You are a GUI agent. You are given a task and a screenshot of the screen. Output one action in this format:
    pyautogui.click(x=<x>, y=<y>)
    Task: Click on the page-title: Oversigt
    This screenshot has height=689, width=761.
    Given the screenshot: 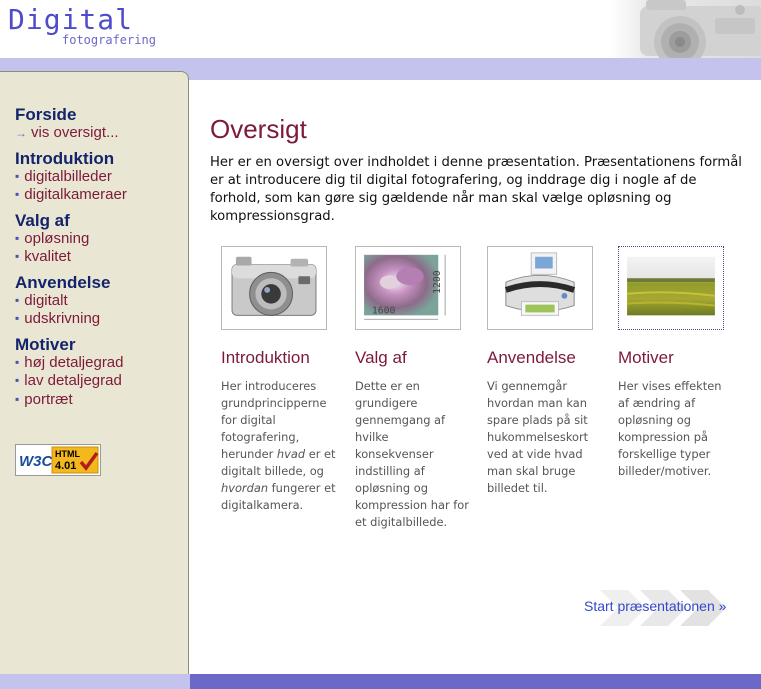 What is the action you would take?
    pyautogui.click(x=258, y=129)
    